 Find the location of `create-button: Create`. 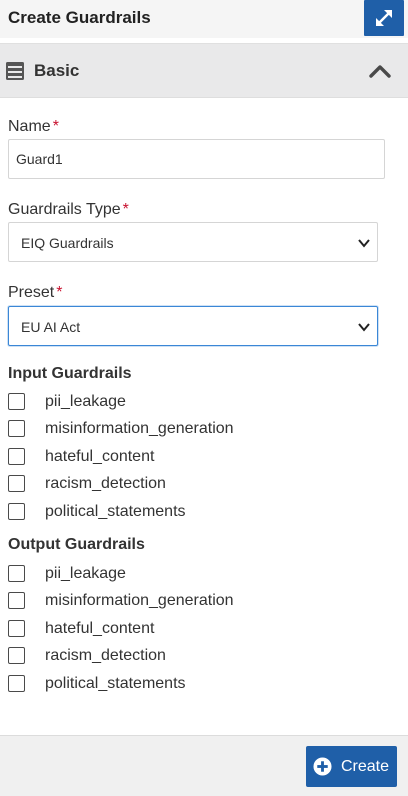

create-button: Create is located at coordinates (351, 766).